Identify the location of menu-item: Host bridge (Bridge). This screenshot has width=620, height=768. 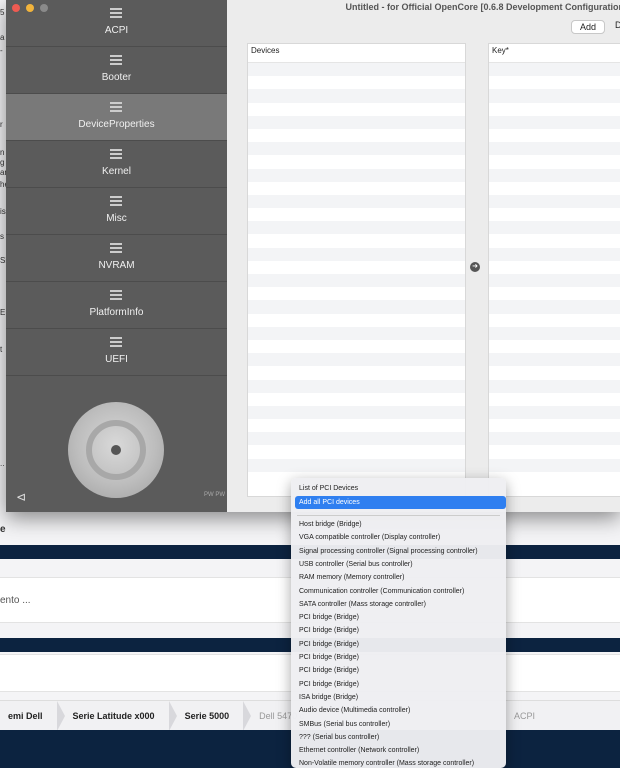
(400, 524).